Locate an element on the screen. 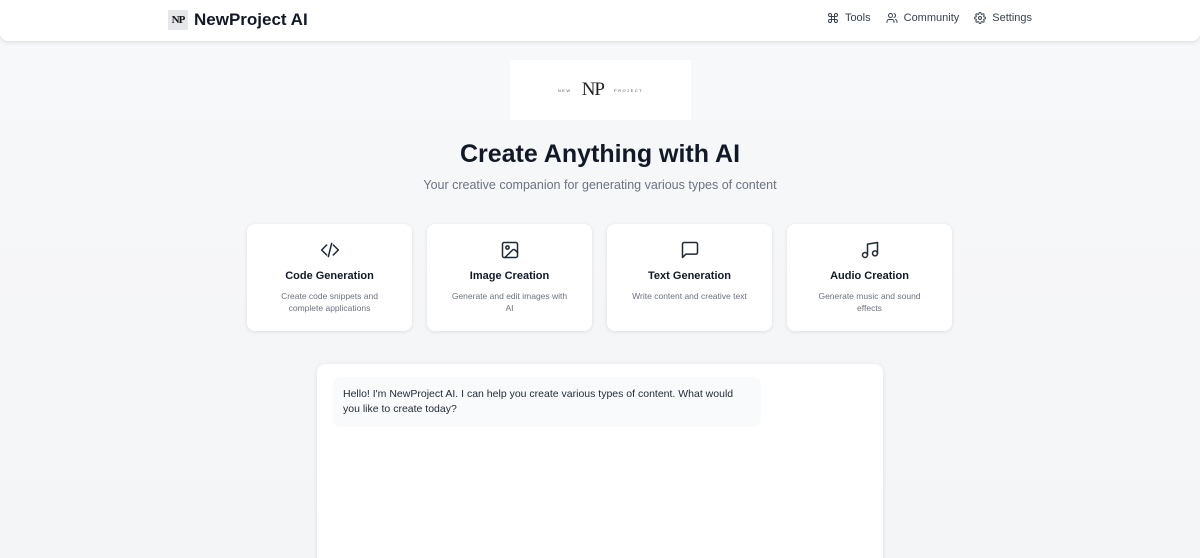 This screenshot has width=1200, height=558. hero-logo-right: PROJECT is located at coordinates (628, 90).